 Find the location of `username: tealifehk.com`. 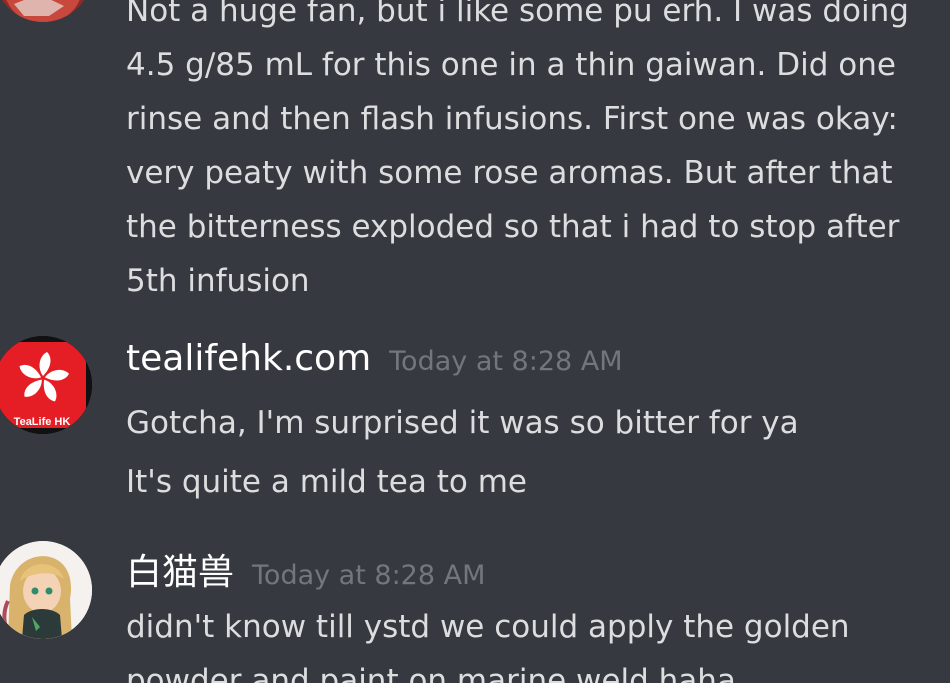

username: tealifehk.com is located at coordinates (248, 358).